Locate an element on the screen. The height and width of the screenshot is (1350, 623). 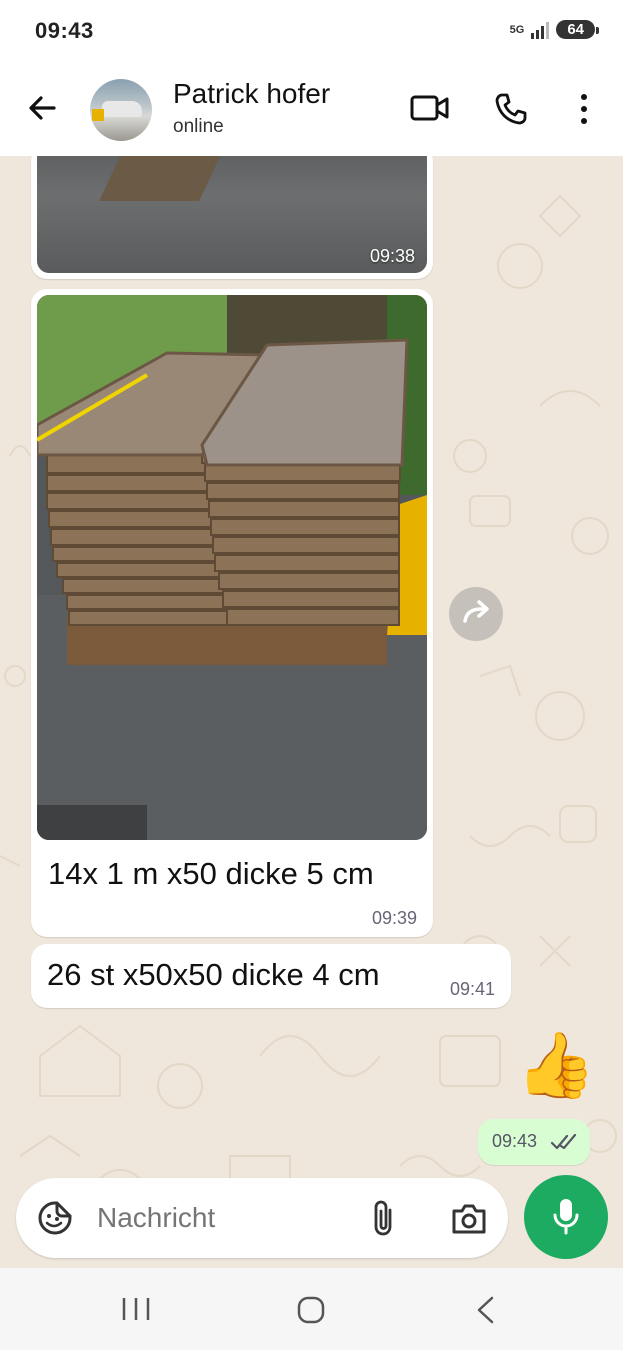
signal-icon is located at coordinates (540, 30).